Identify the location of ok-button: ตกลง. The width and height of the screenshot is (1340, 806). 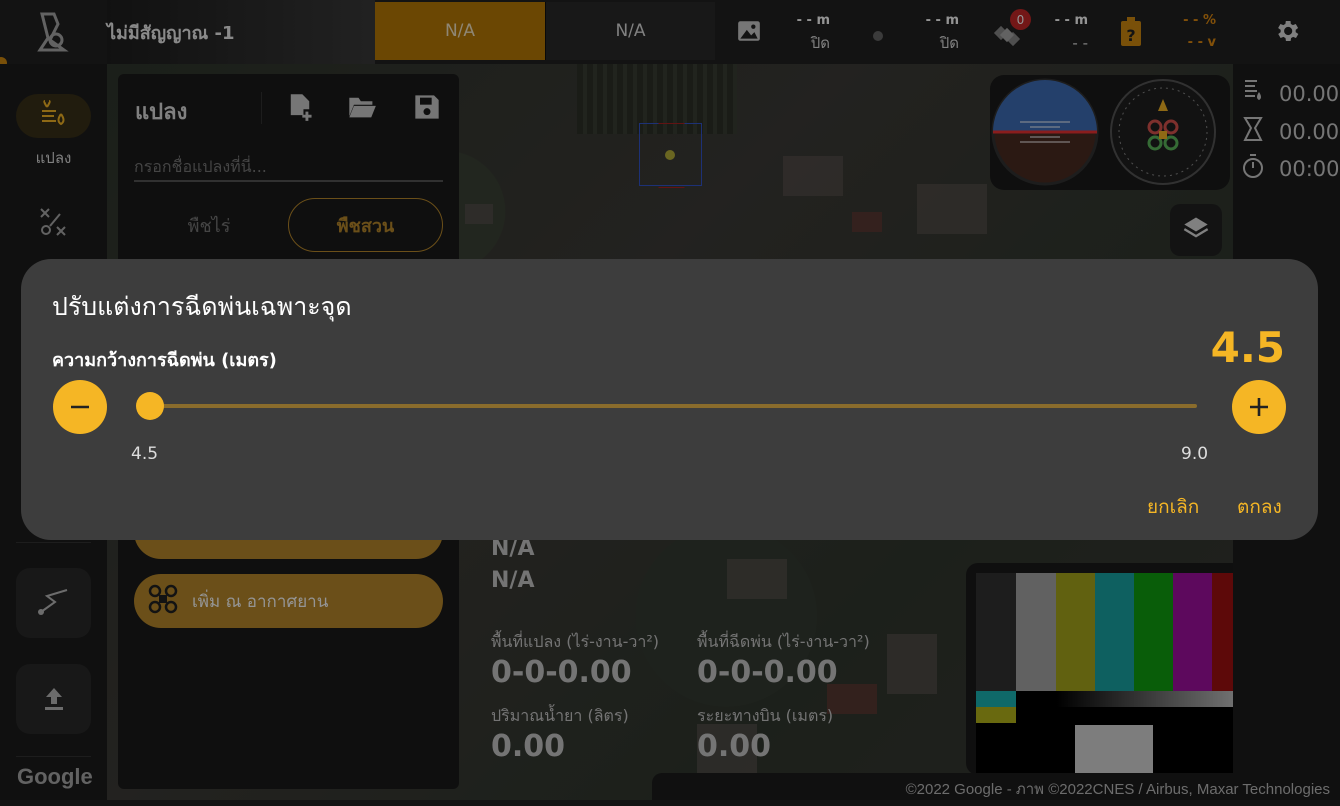
(1259, 507).